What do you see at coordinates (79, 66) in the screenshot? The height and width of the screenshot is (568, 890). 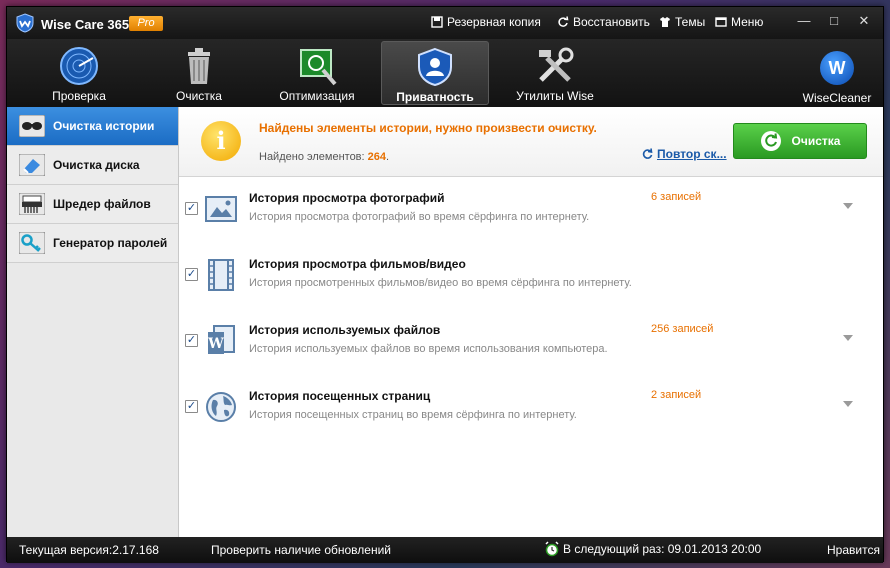 I see `radar-icon` at bounding box center [79, 66].